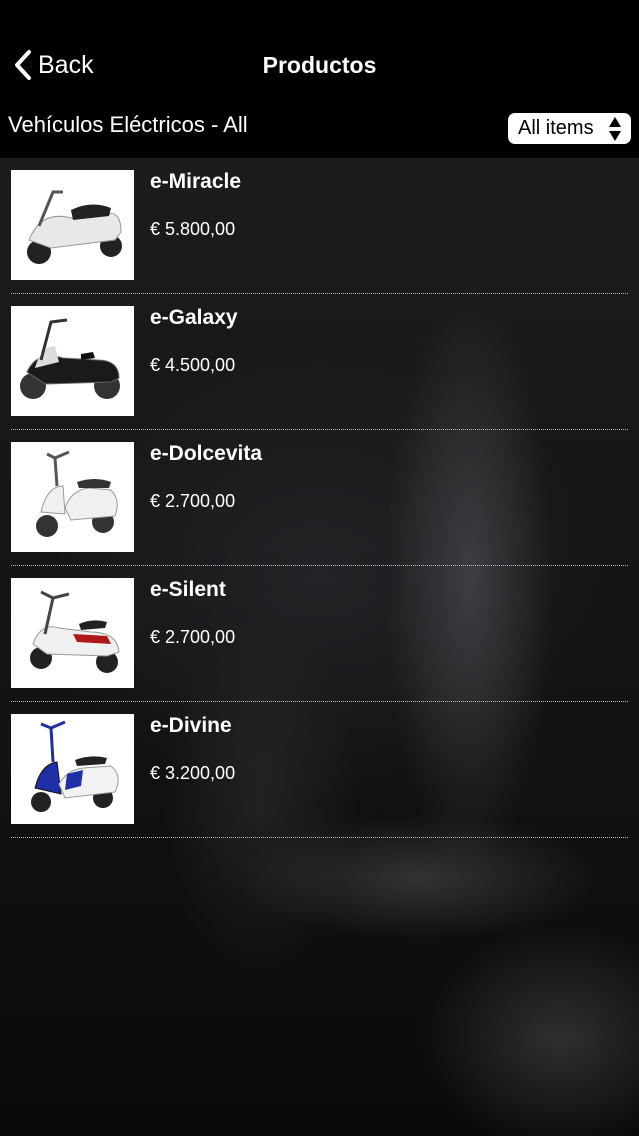 This screenshot has height=1136, width=639. Describe the element at coordinates (319, 362) in the screenshot. I see `product-list-item: e-Galaxy € 4.500,00` at that location.